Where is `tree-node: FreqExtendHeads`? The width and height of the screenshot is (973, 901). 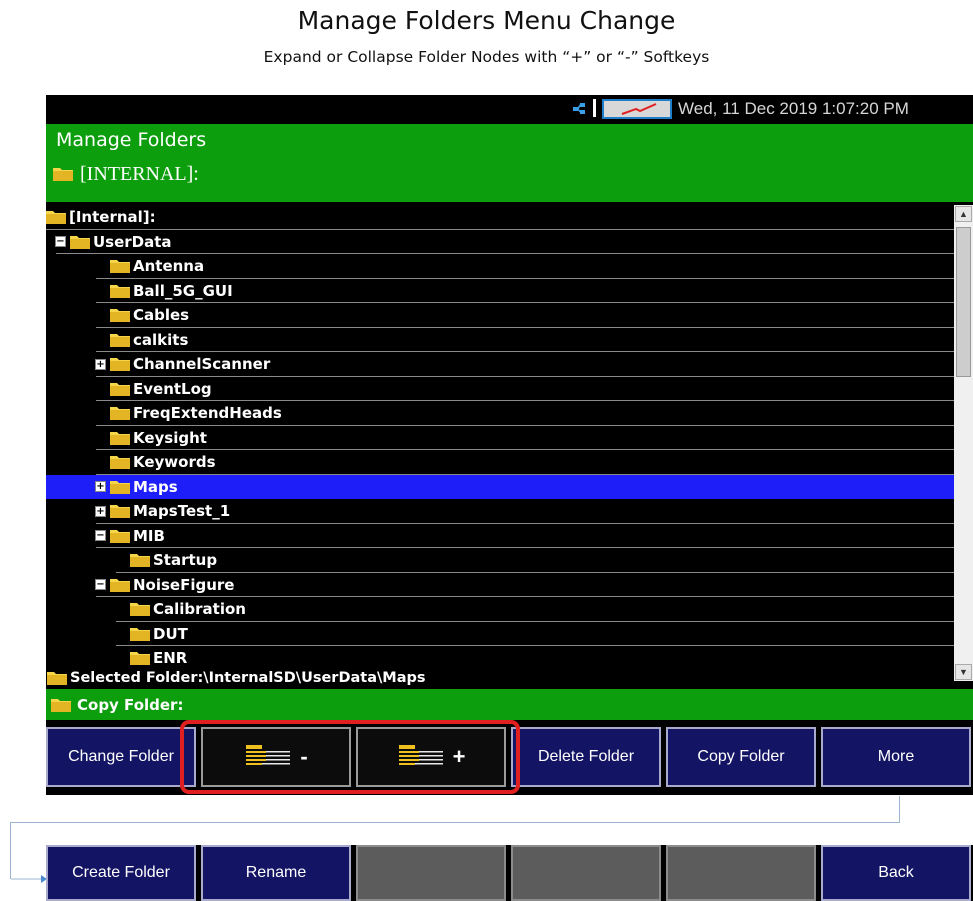 tree-node: FreqExtendHeads is located at coordinates (196, 413).